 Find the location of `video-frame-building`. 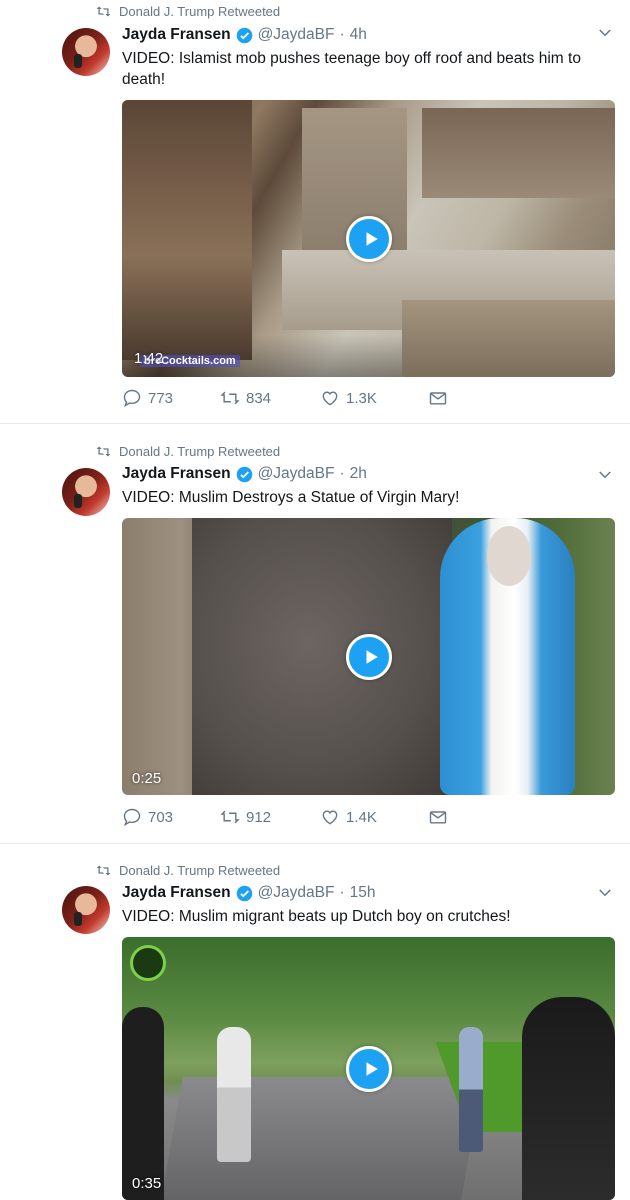

video-frame-building is located at coordinates (187, 230).